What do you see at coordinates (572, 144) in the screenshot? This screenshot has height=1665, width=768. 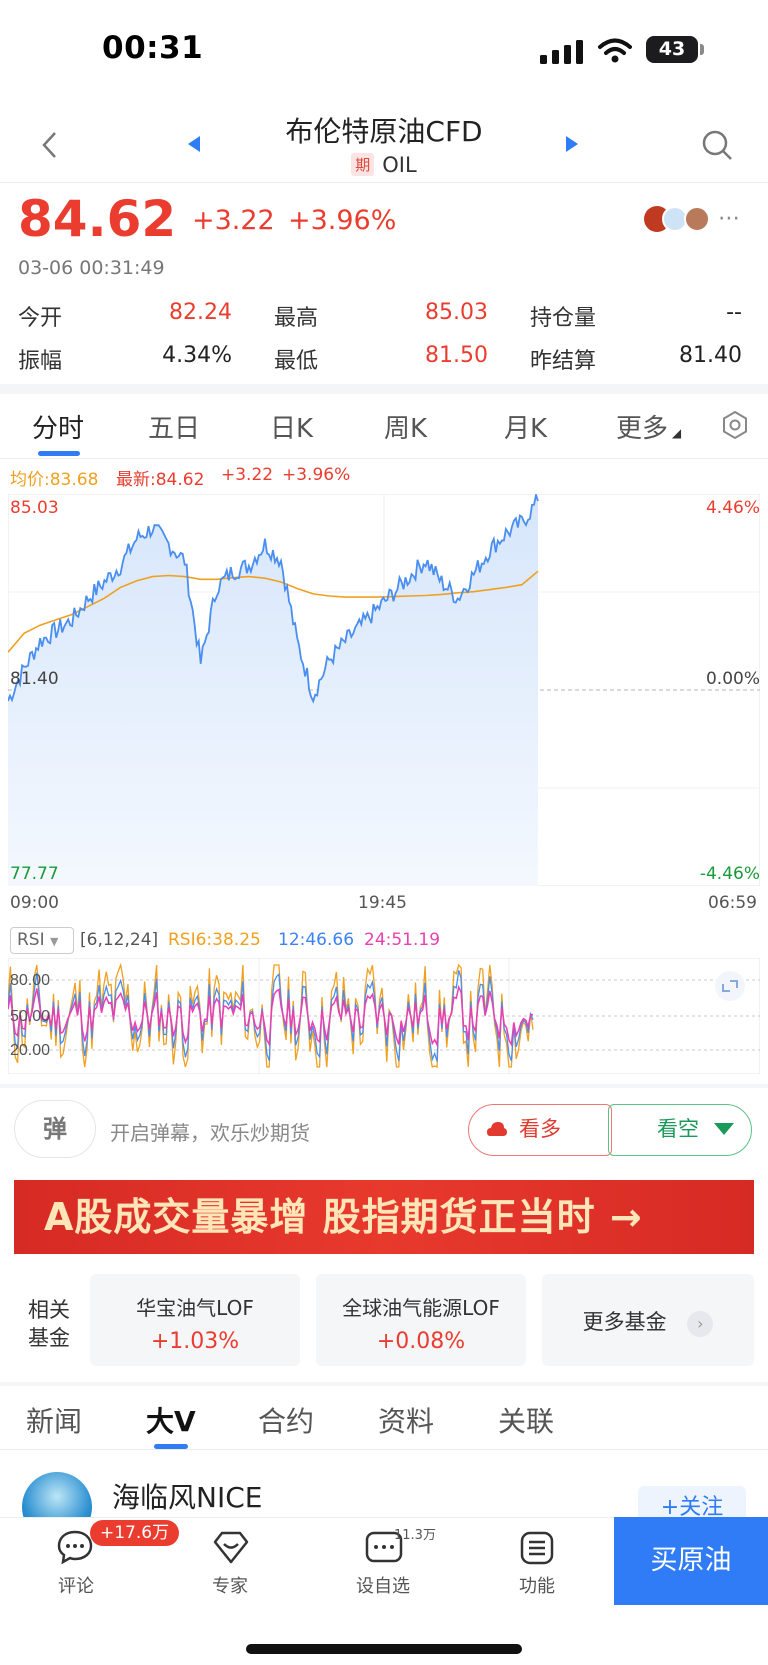 I see `next-instrument-icon` at bounding box center [572, 144].